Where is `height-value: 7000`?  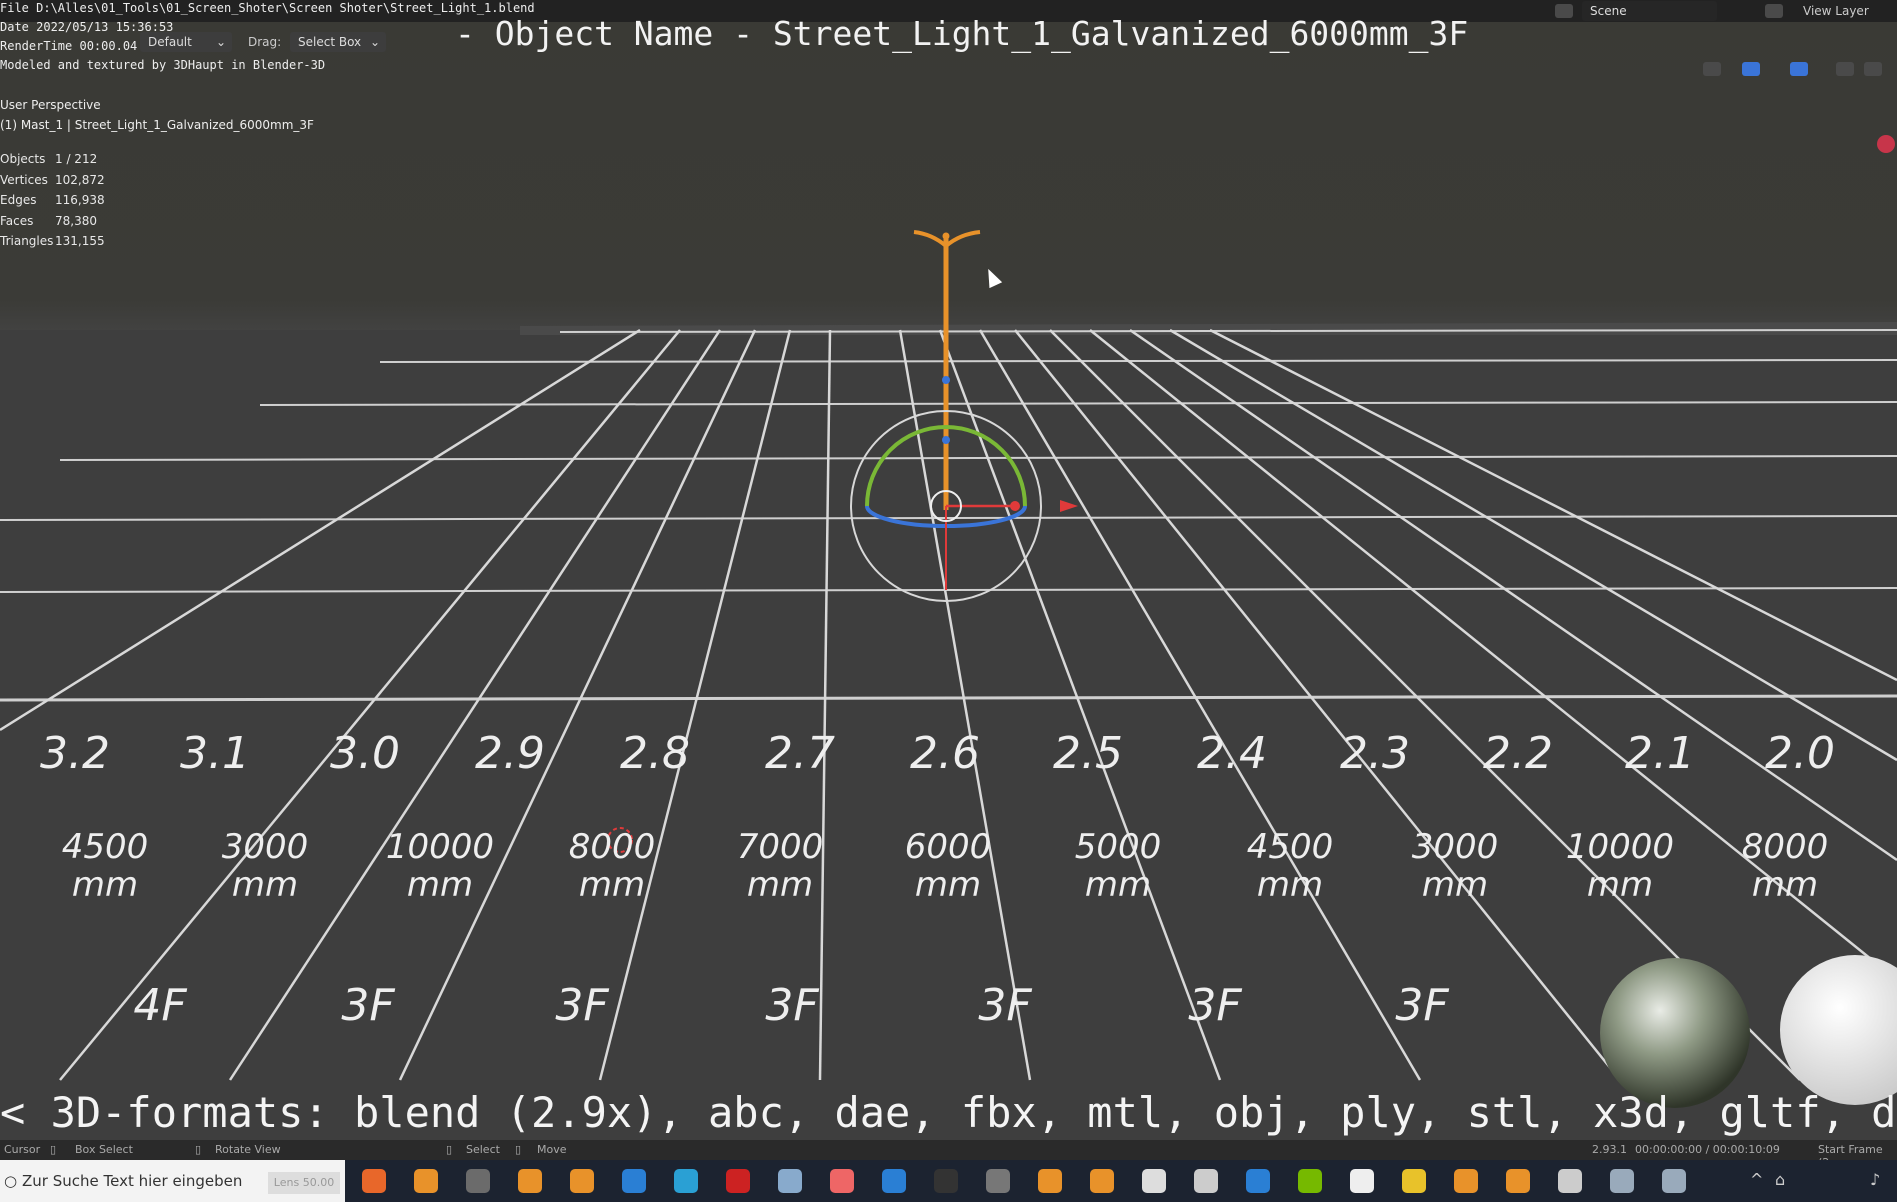 height-value: 7000 is located at coordinates (780, 847).